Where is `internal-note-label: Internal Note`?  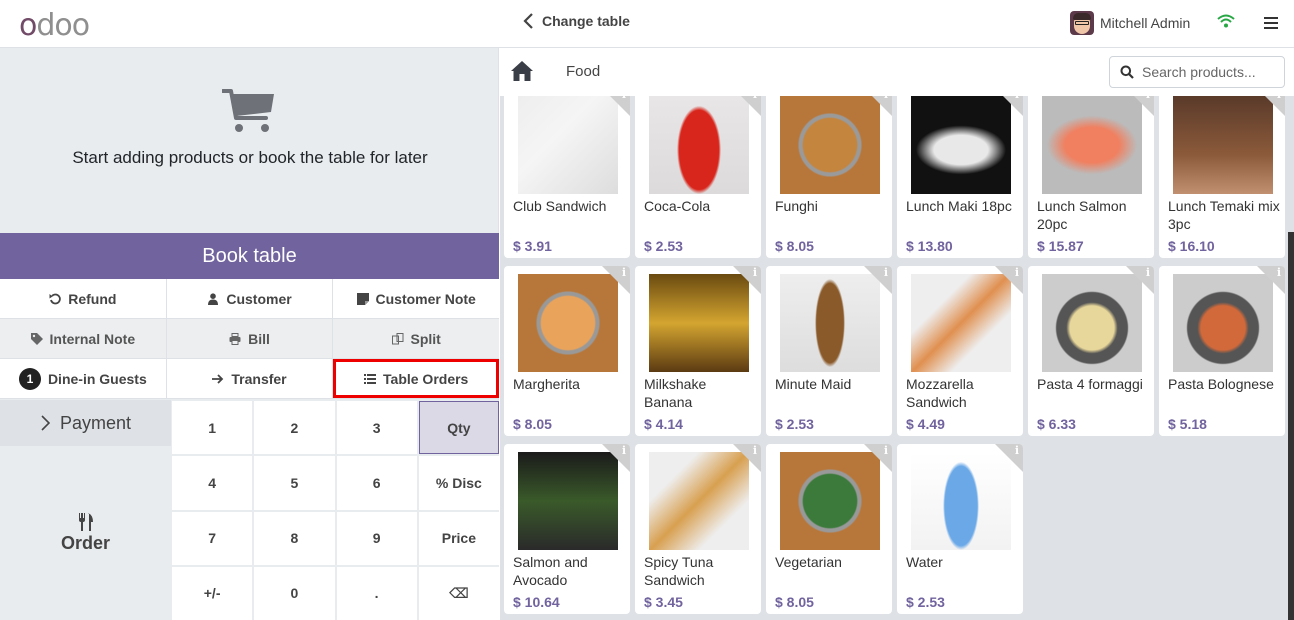
internal-note-label: Internal Note is located at coordinates (92, 338).